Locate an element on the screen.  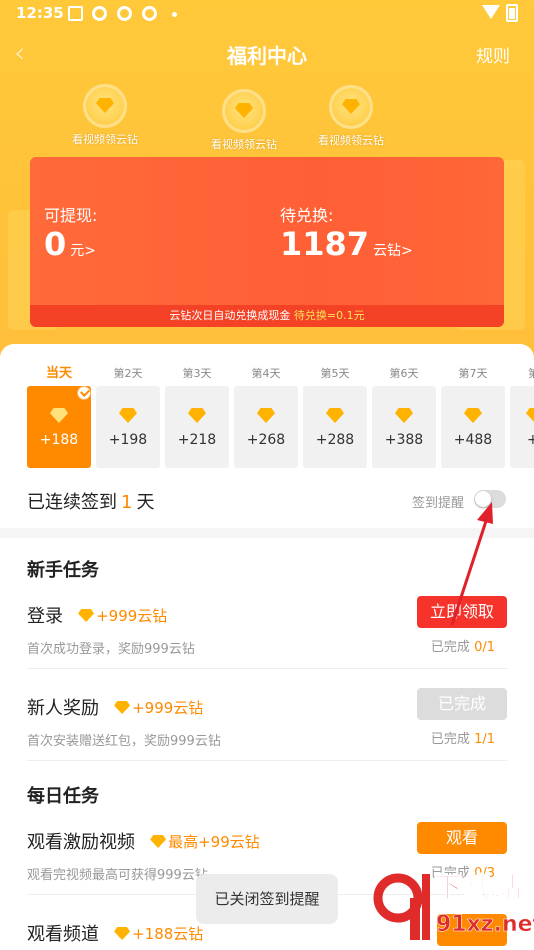
annotation-arrow is located at coordinates (471, 564).